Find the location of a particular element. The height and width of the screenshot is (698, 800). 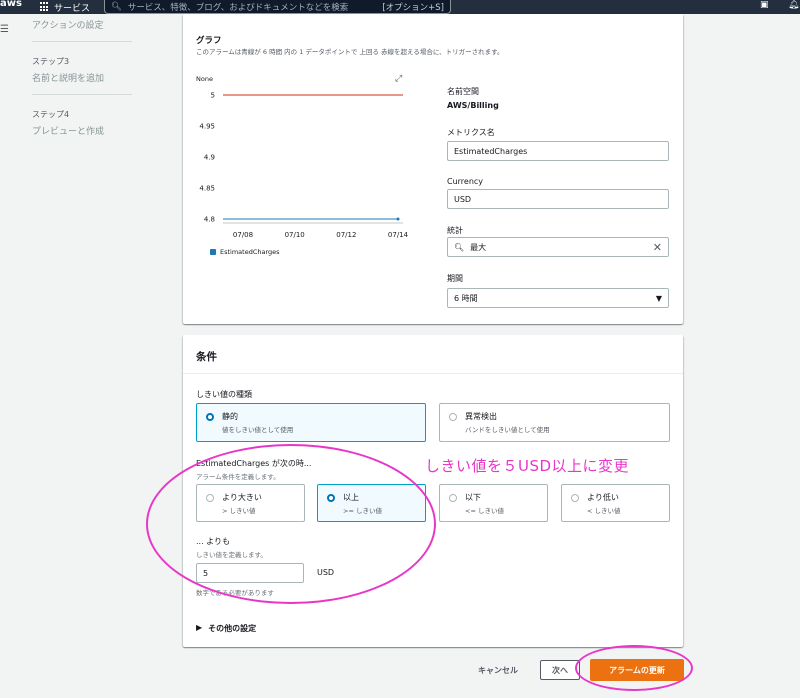

period-value: 6 時間 is located at coordinates (466, 298).